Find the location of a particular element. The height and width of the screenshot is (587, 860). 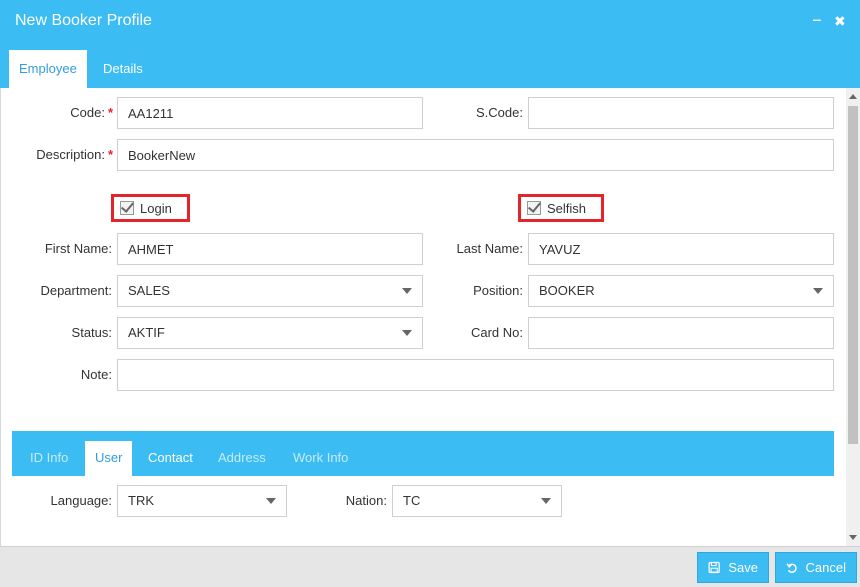

tab-employee: Employee is located at coordinates (48, 69).